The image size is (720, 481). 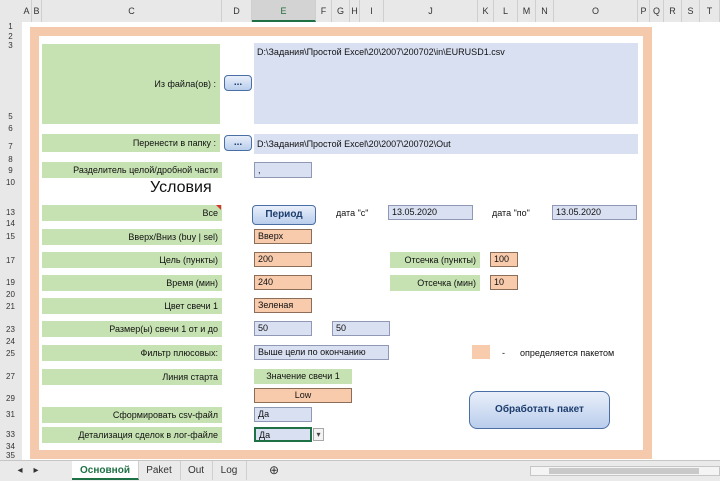 I want to click on time-field: 240, so click(x=283, y=282).